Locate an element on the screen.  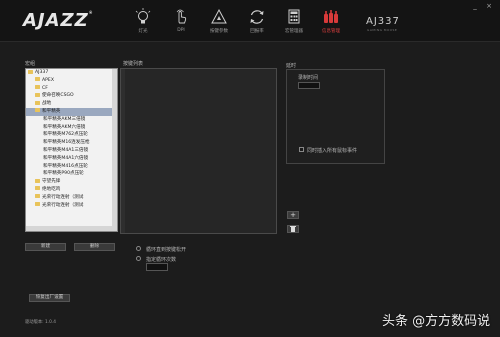
hand-pointer-icon is located at coordinates (181, 17).